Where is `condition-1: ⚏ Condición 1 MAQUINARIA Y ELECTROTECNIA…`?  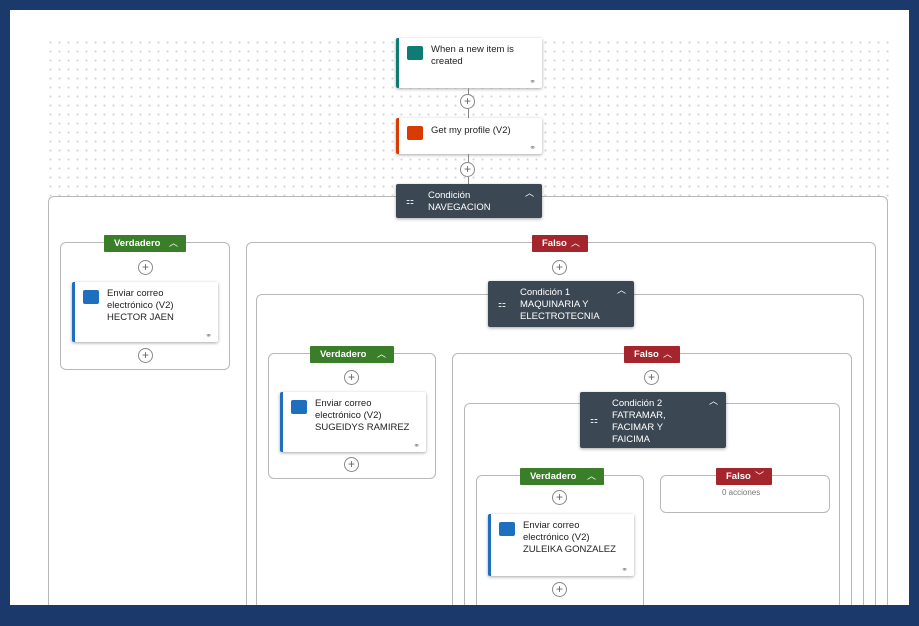
condition-1: ⚏ Condición 1 MAQUINARIA Y ELECTROTECNIA… is located at coordinates (561, 304).